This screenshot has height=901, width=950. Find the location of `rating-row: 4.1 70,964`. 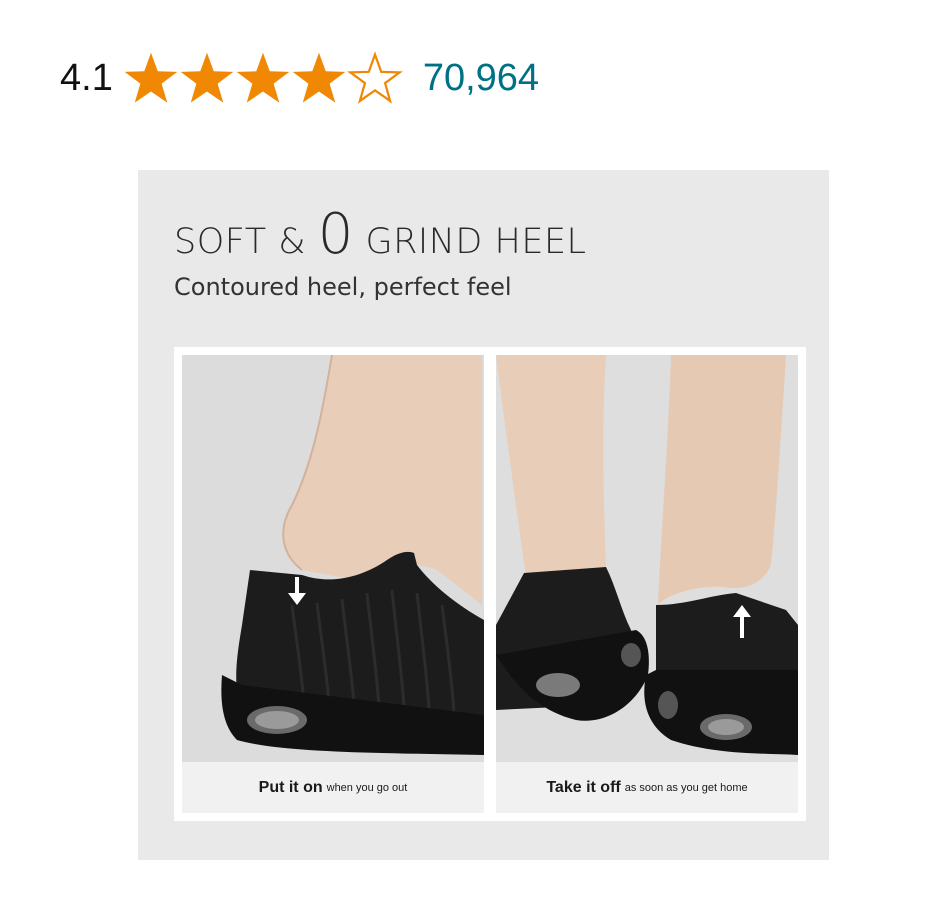

rating-row: 4.1 70,964 is located at coordinates (299, 78).